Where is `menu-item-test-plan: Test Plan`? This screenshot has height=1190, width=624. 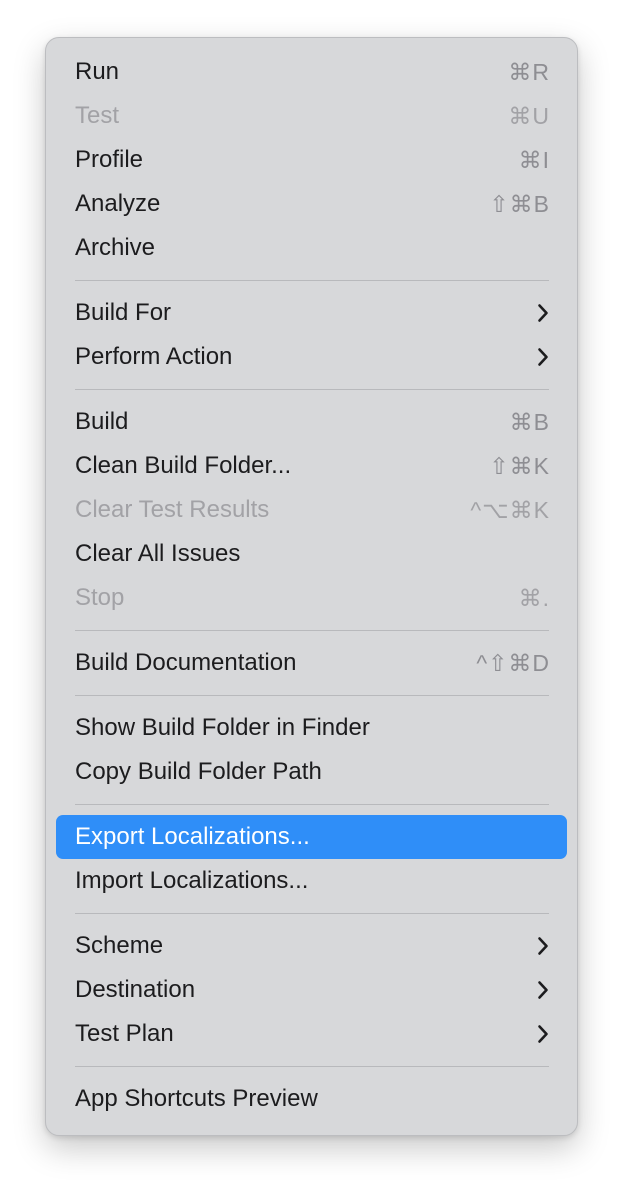 menu-item-test-plan: Test Plan is located at coordinates (311, 1034).